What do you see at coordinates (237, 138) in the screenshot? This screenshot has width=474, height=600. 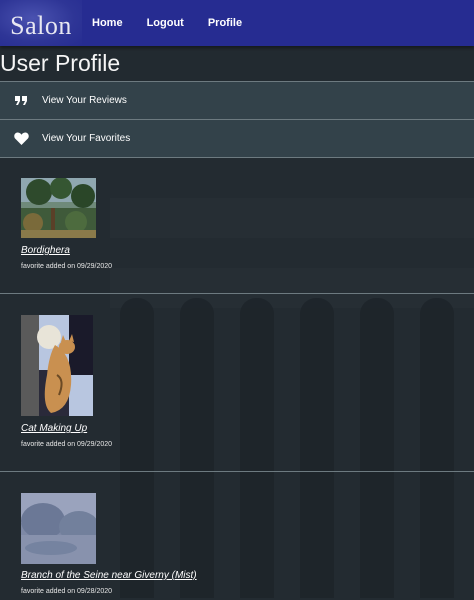 I see `view-favorites-button: View Your Favorites` at bounding box center [237, 138].